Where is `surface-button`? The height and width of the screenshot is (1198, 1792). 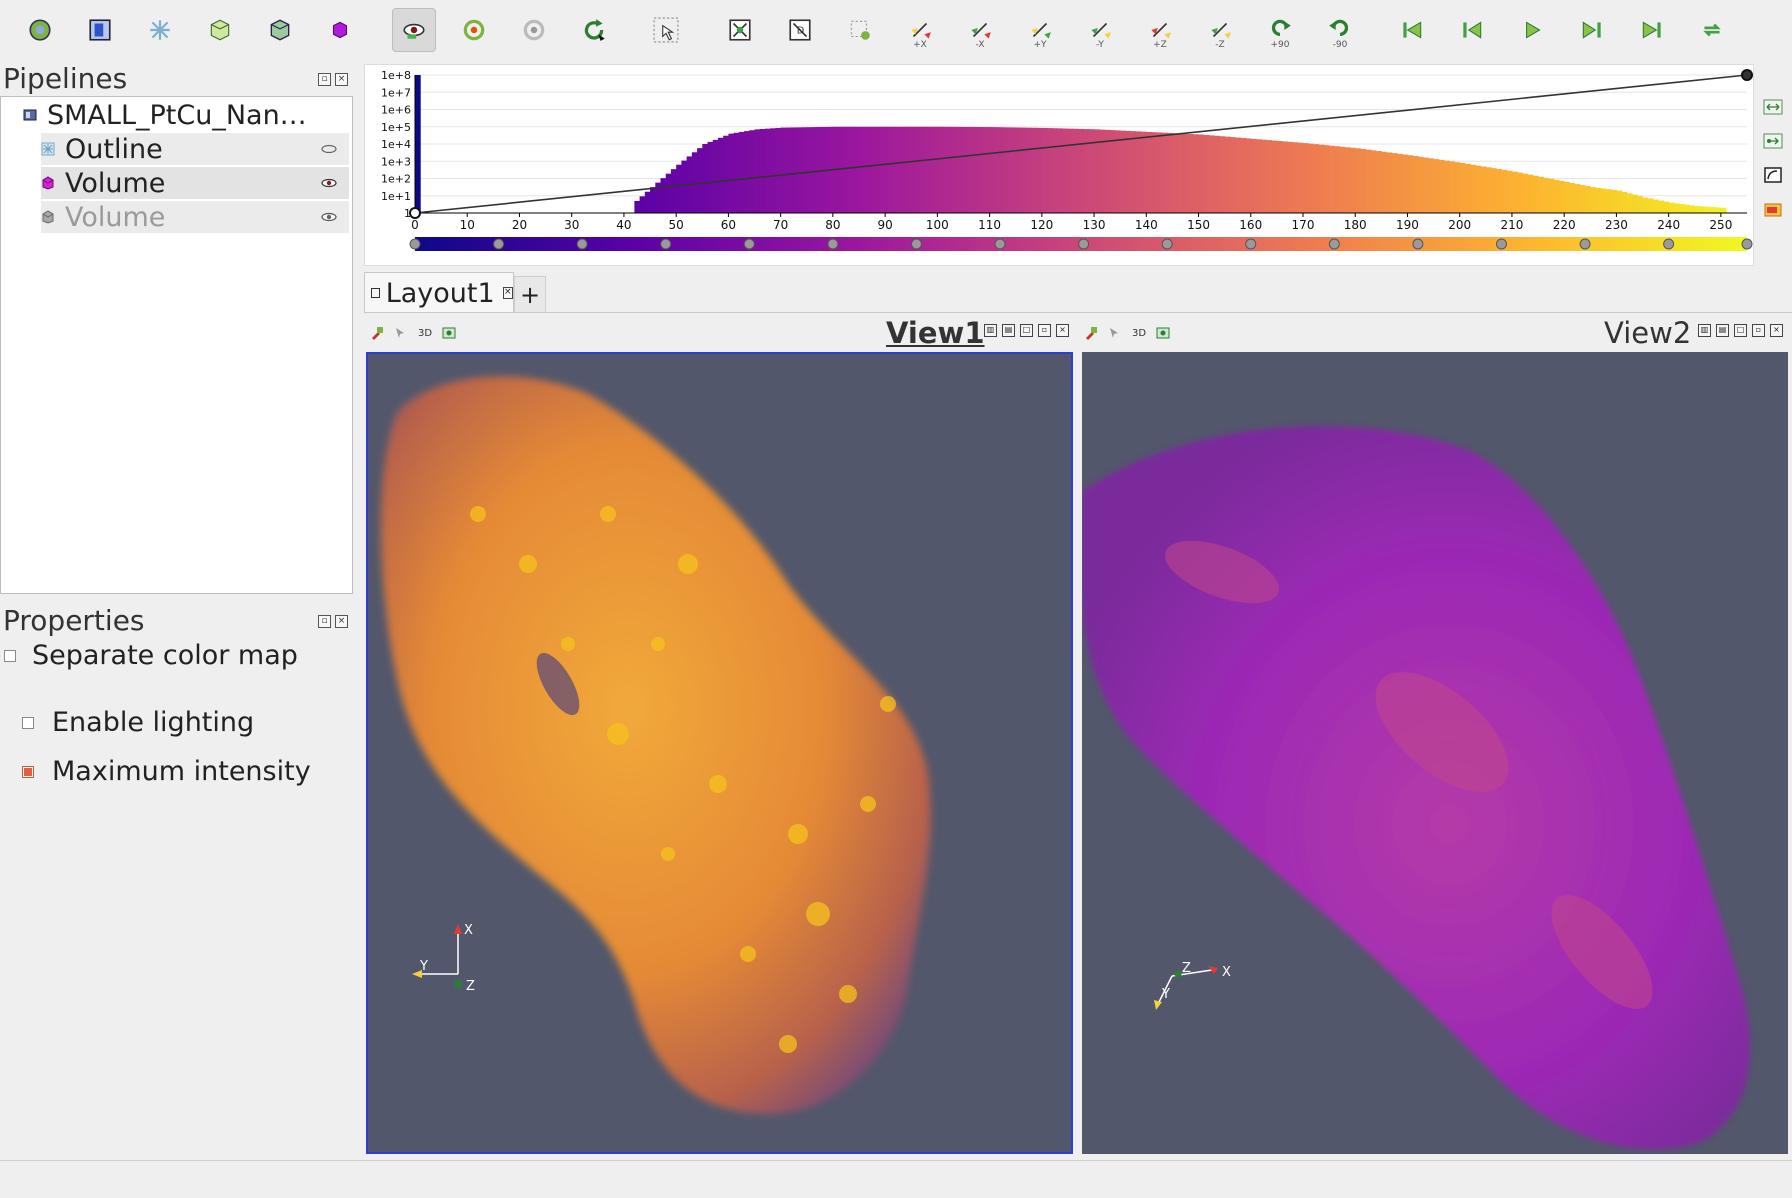
surface-button is located at coordinates (160, 30).